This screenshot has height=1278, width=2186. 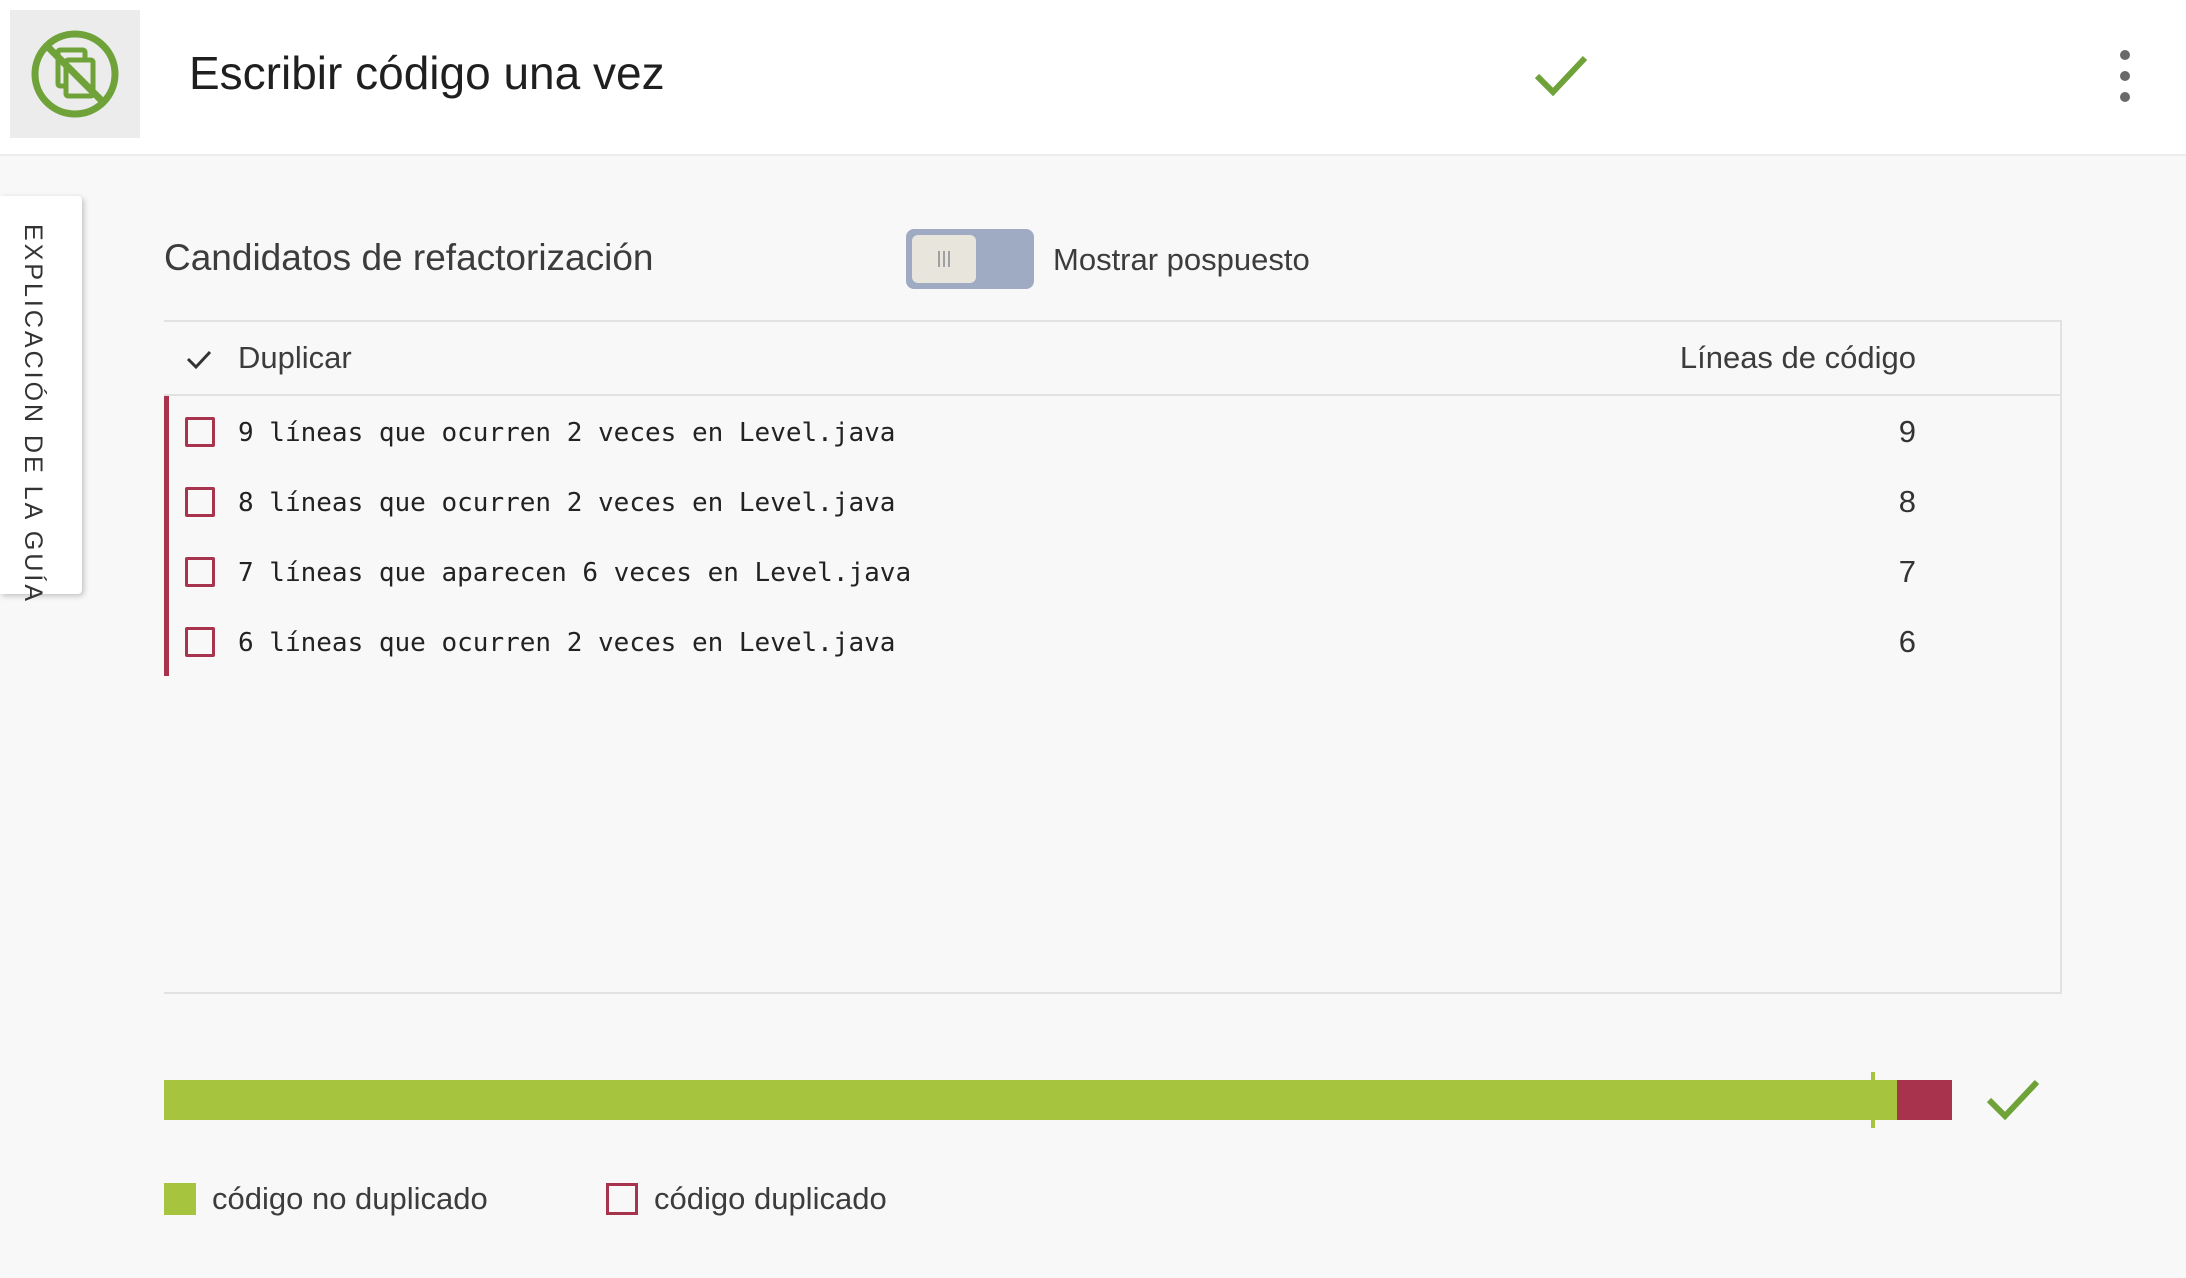 What do you see at coordinates (180, 1199) in the screenshot?
I see `legend-swatch-green` at bounding box center [180, 1199].